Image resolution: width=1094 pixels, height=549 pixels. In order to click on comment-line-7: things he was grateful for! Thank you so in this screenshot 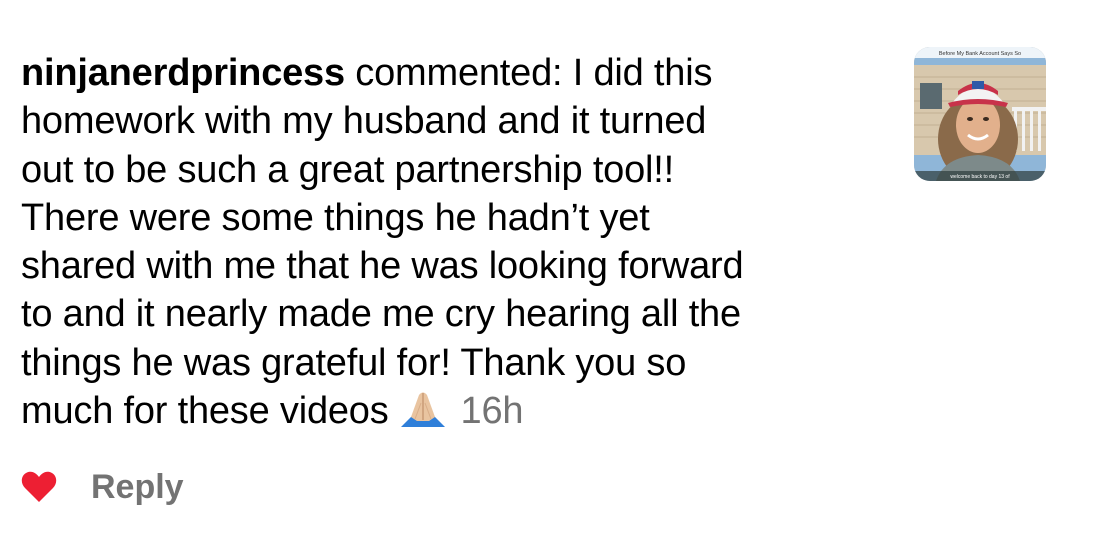, I will do `click(354, 362)`.